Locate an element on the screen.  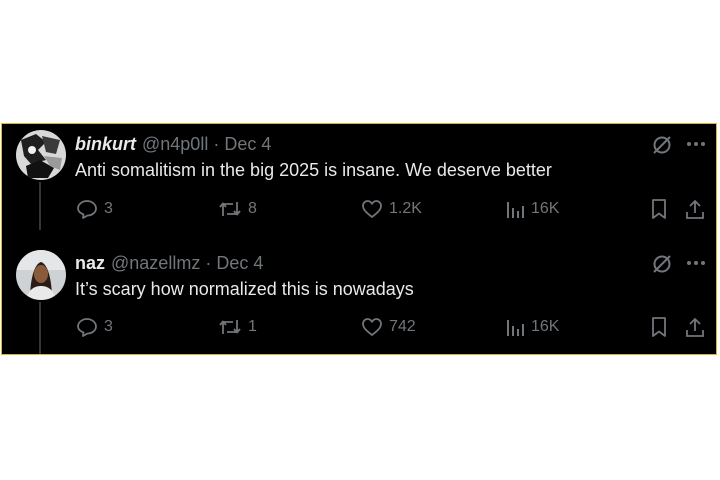
repost-count: 8 is located at coordinates (252, 208).